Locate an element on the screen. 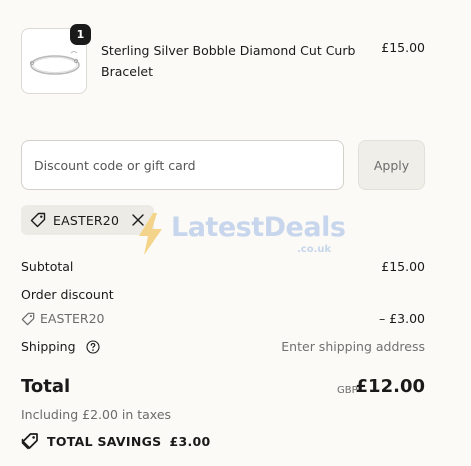 The width and height of the screenshot is (471, 466). watermark-text: LatestDeals is located at coordinates (258, 227).